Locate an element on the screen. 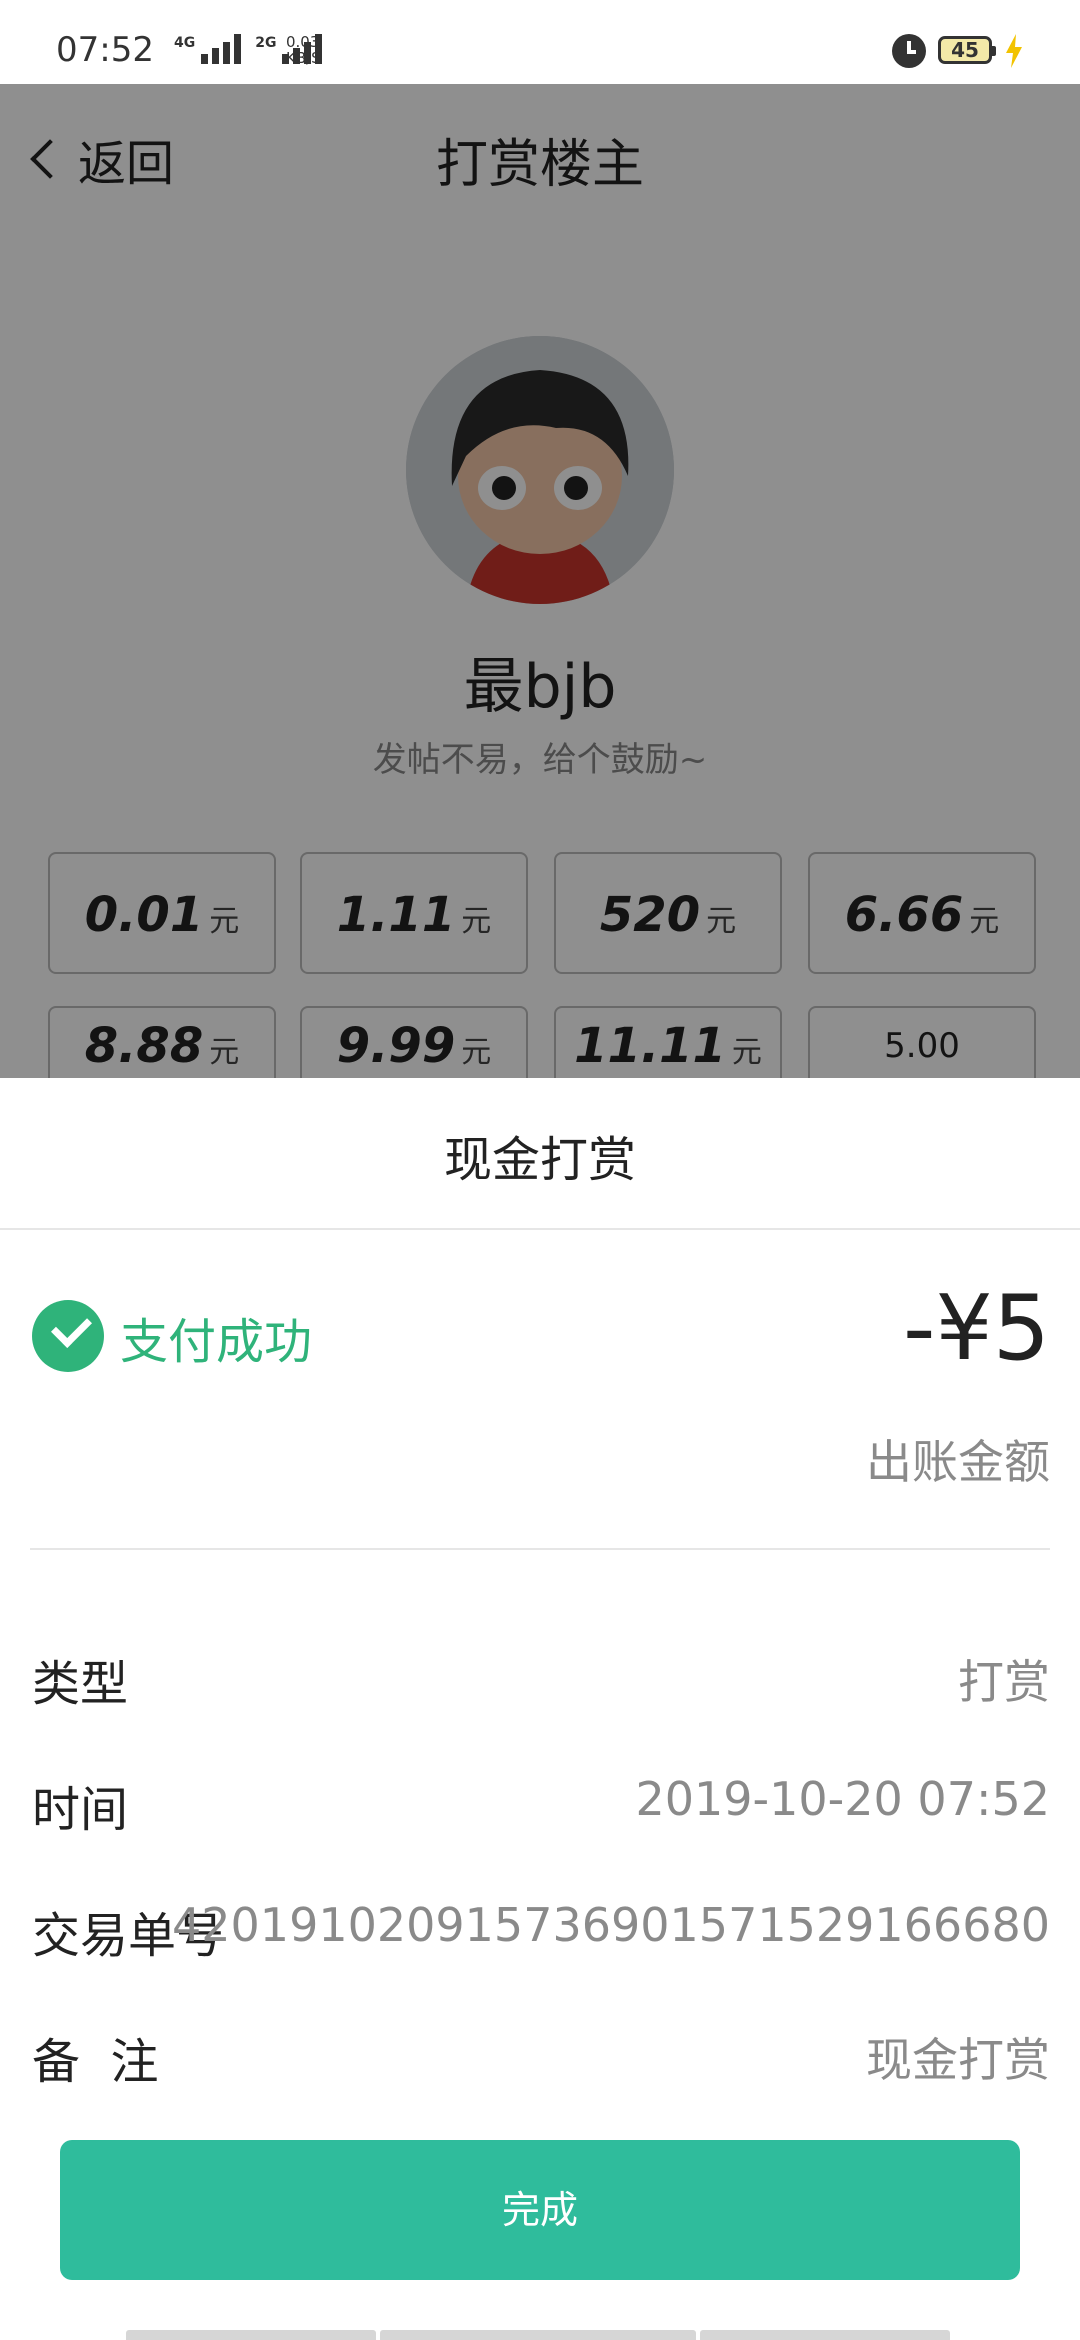  bottom-tab-strip is located at coordinates (540, 2335).